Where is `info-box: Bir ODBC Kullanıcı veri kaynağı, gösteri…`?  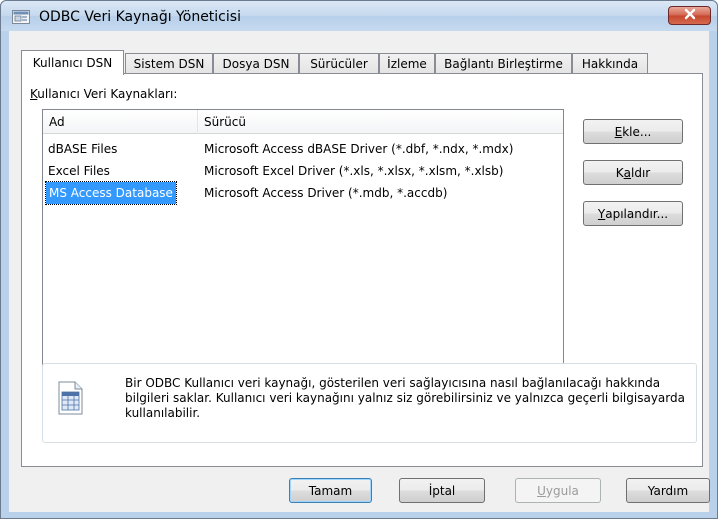
info-box: Bir ODBC Kullanıcı veri kaynağı, gösteri… is located at coordinates (369, 403).